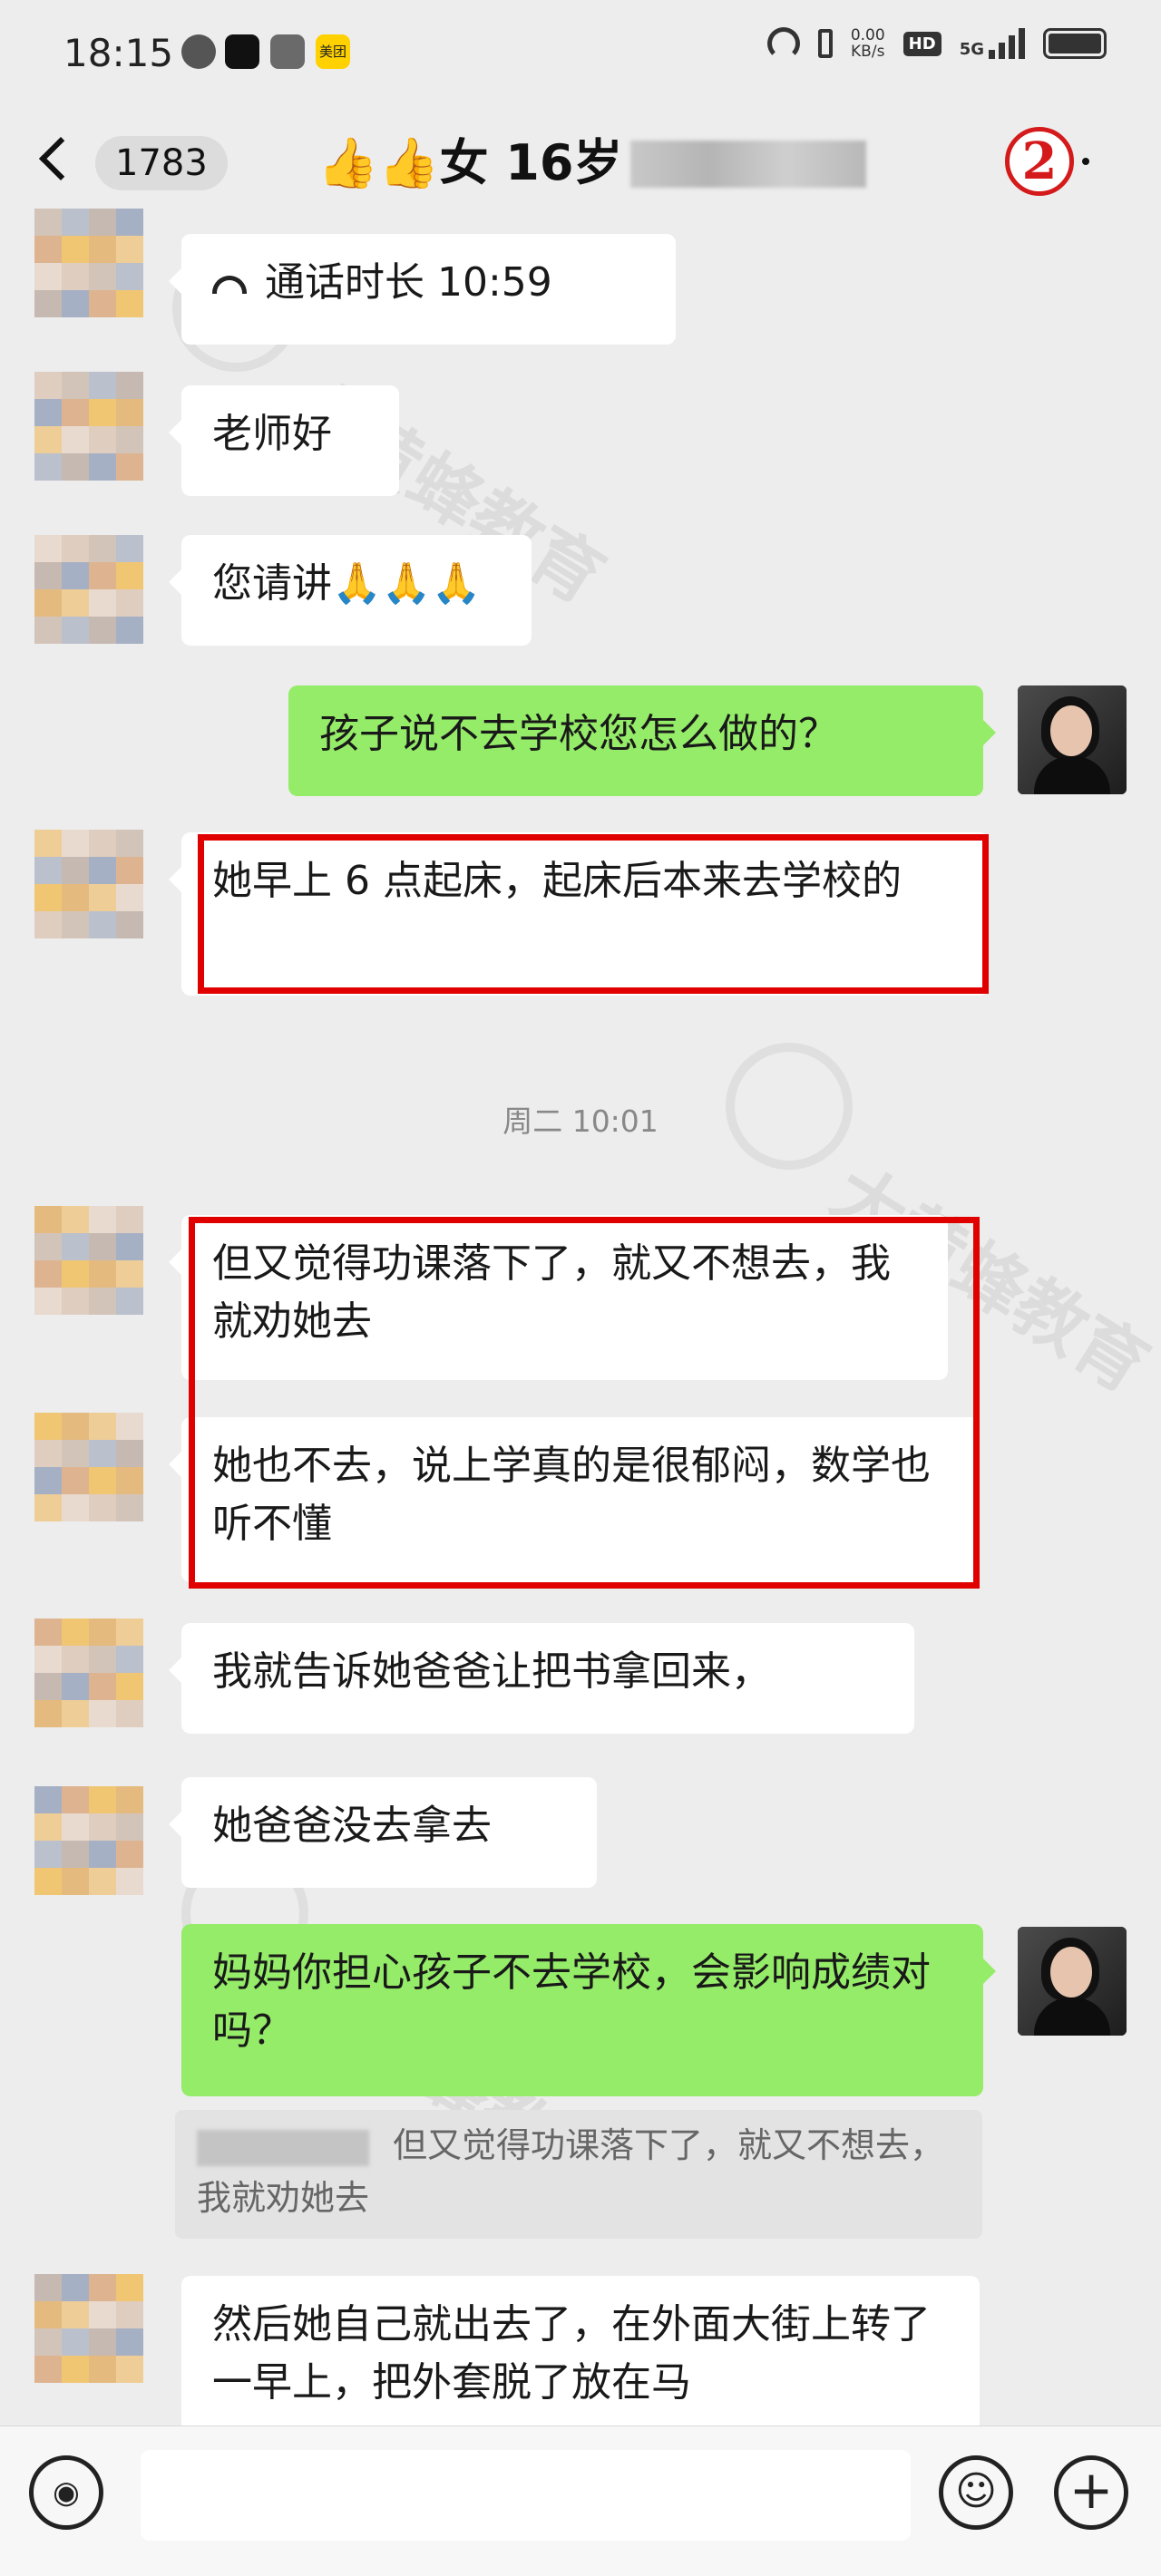  I want to click on message-bubble: 老师好, so click(284, 440).